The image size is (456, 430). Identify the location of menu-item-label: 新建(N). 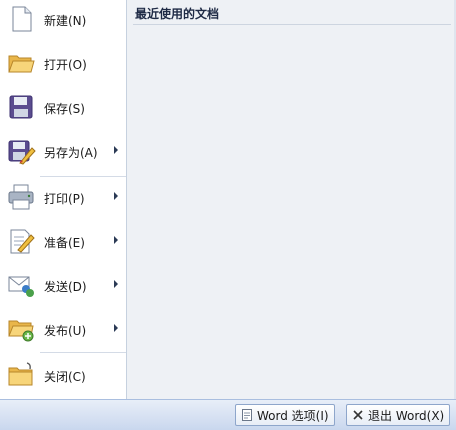
(65, 21).